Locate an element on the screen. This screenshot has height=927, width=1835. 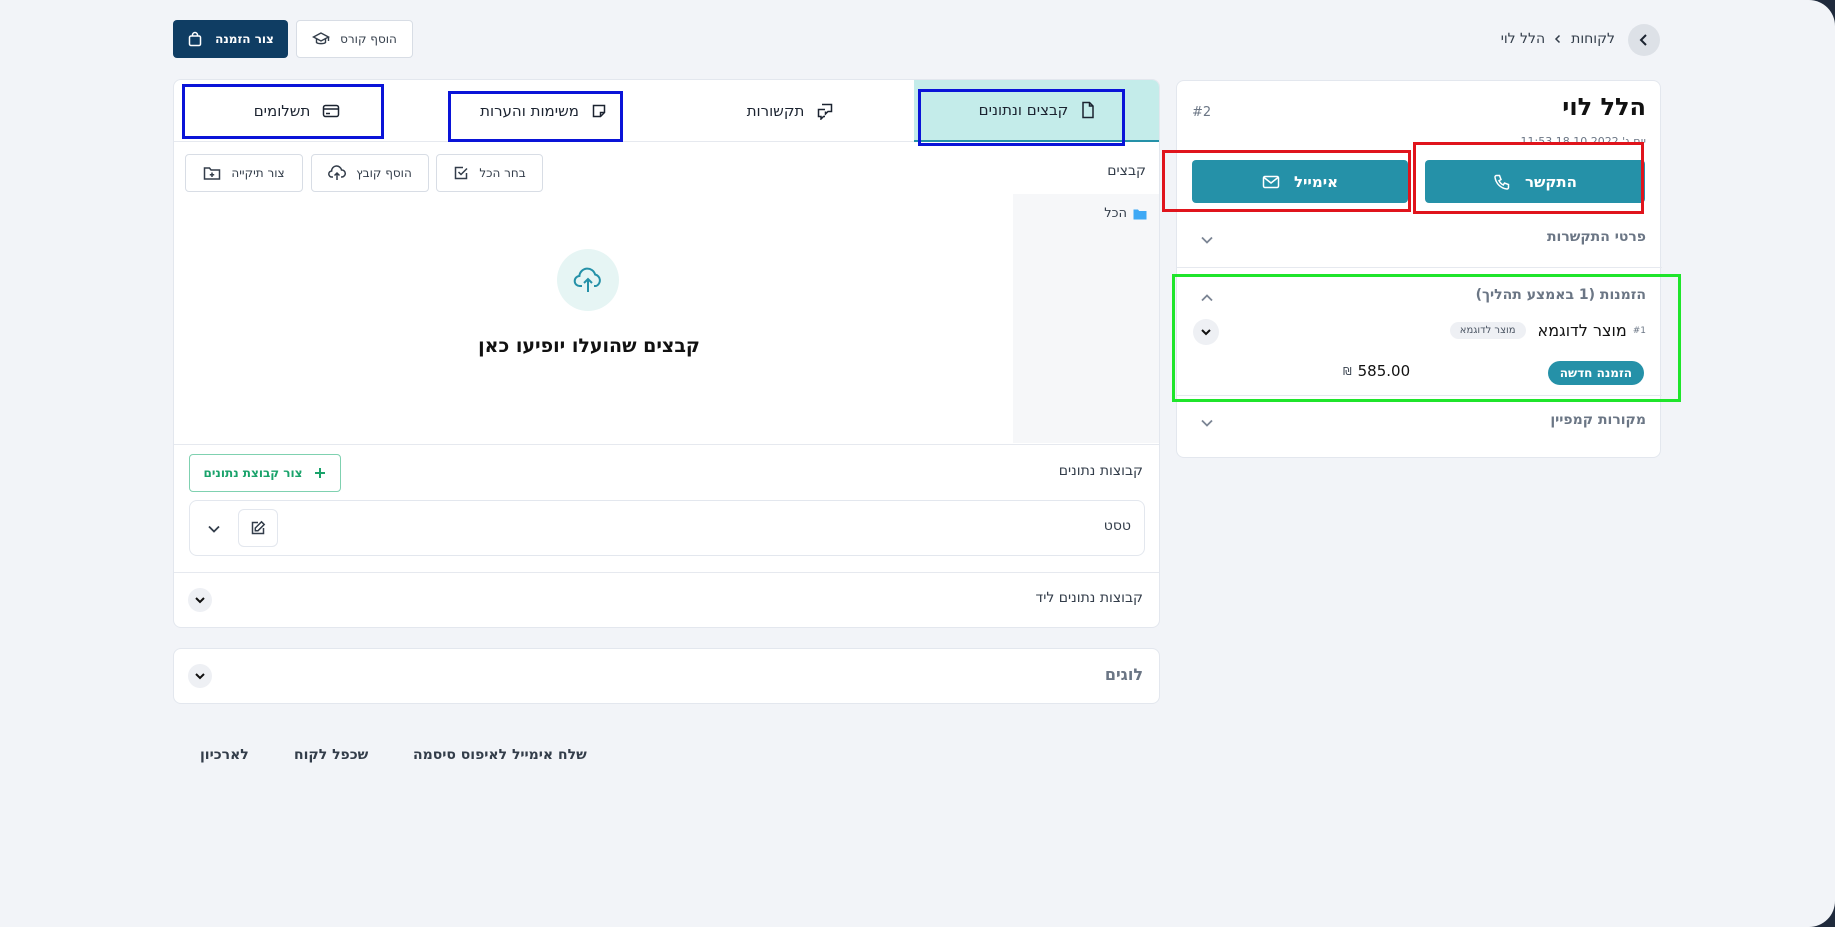
highlight-orders is located at coordinates (1426, 338).